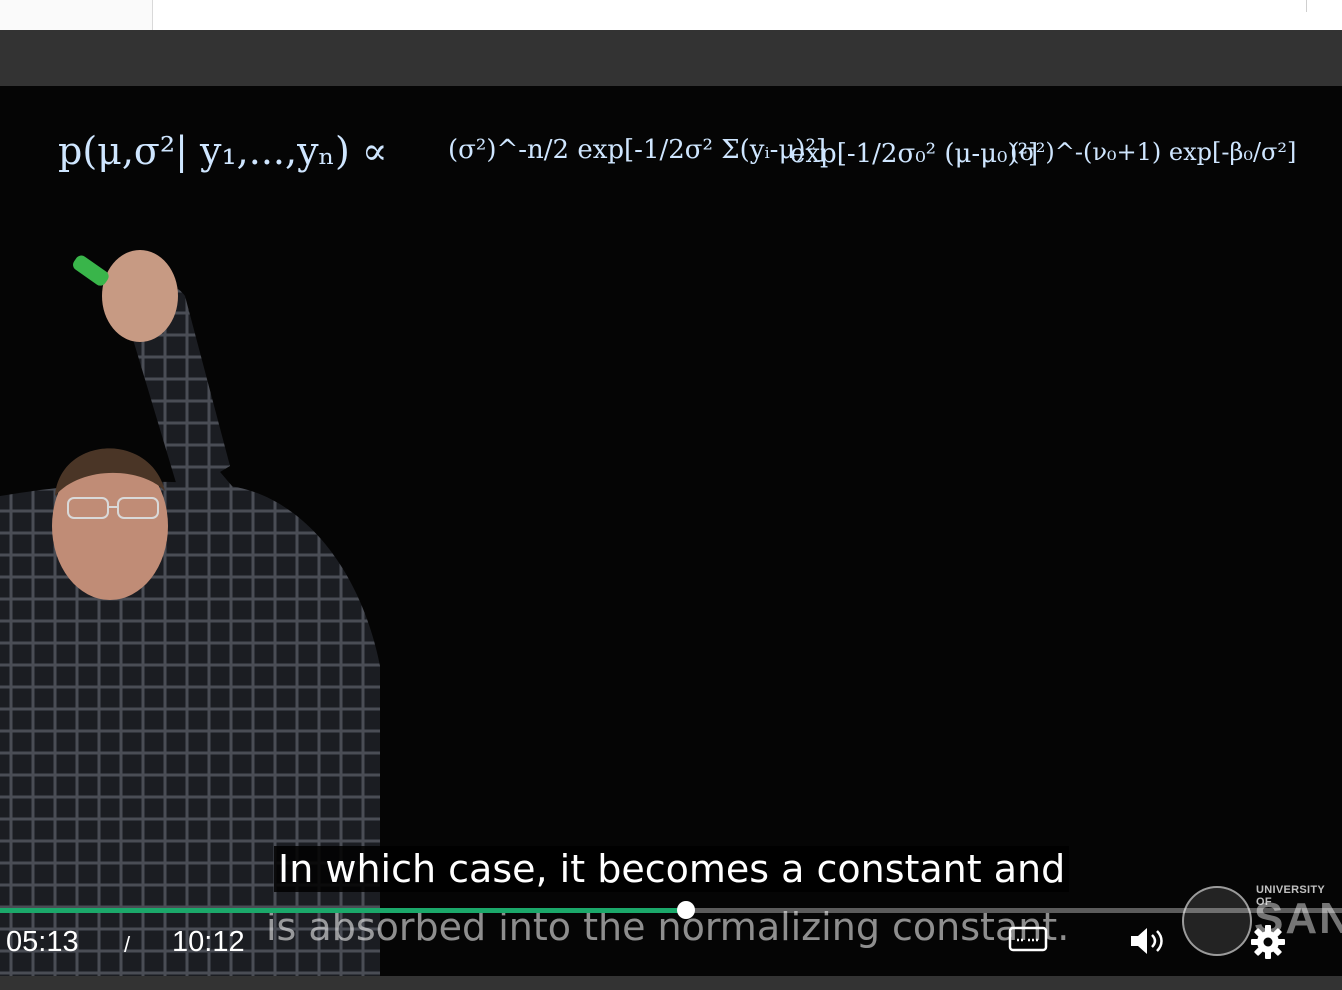 The width and height of the screenshot is (1342, 990). I want to click on current-time: 05:13, so click(42, 942).